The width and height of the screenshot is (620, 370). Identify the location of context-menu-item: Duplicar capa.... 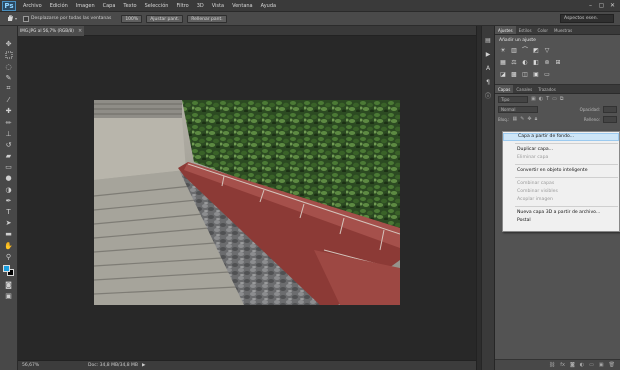
(561, 150).